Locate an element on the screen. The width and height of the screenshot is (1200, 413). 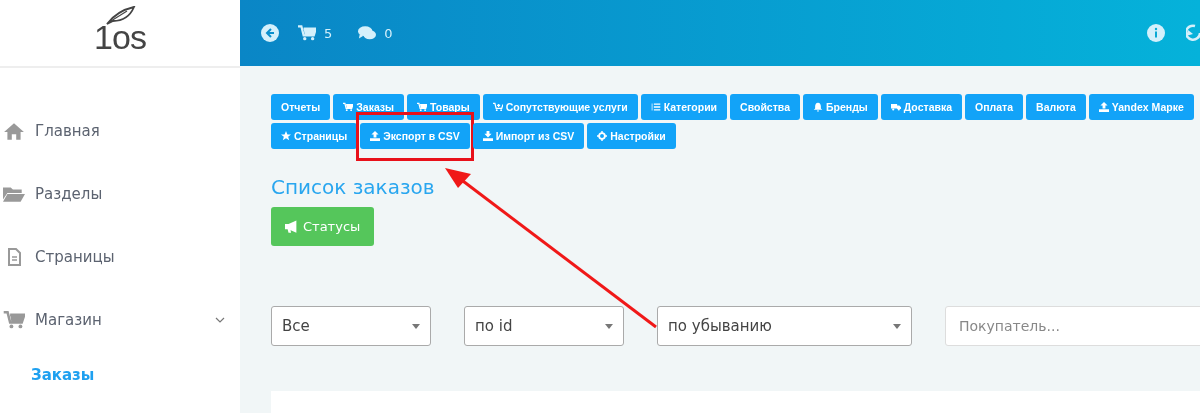
toolbar-button: Сопутствующие услуги is located at coordinates (560, 107).